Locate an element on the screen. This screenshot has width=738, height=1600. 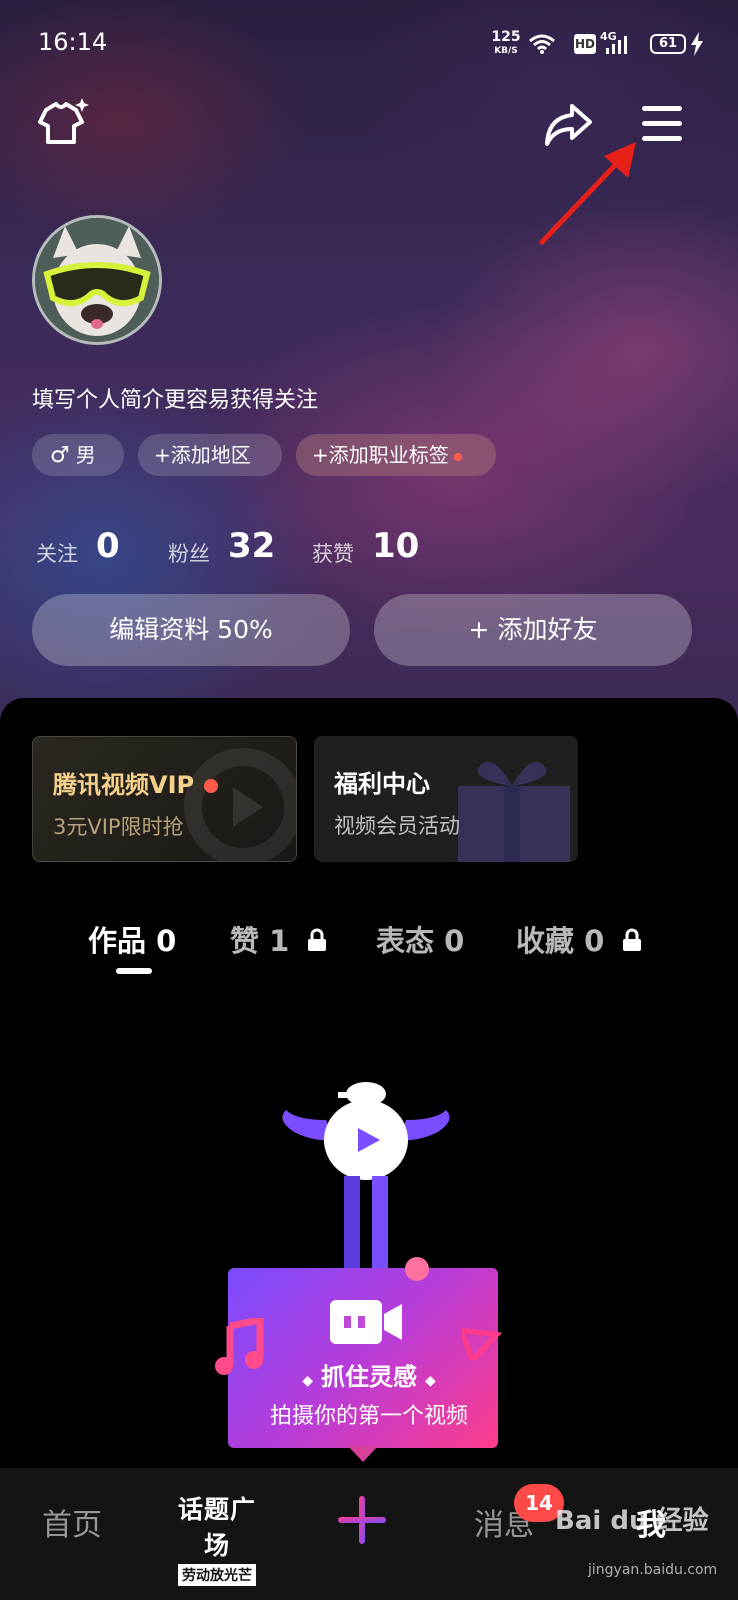
vip-card-title: 腾讯视频VIP is located at coordinates (136, 782).